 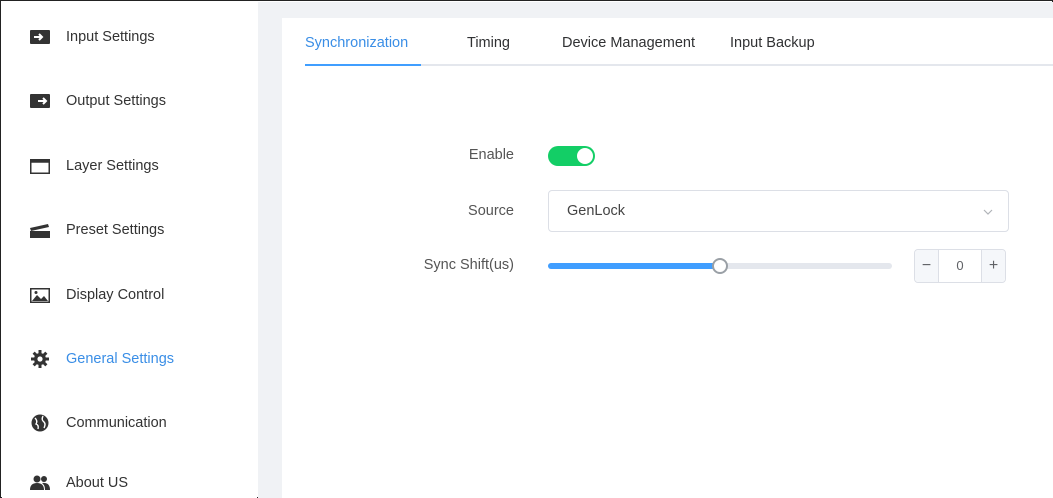 I want to click on sync-shift-slider, so click(x=720, y=266).